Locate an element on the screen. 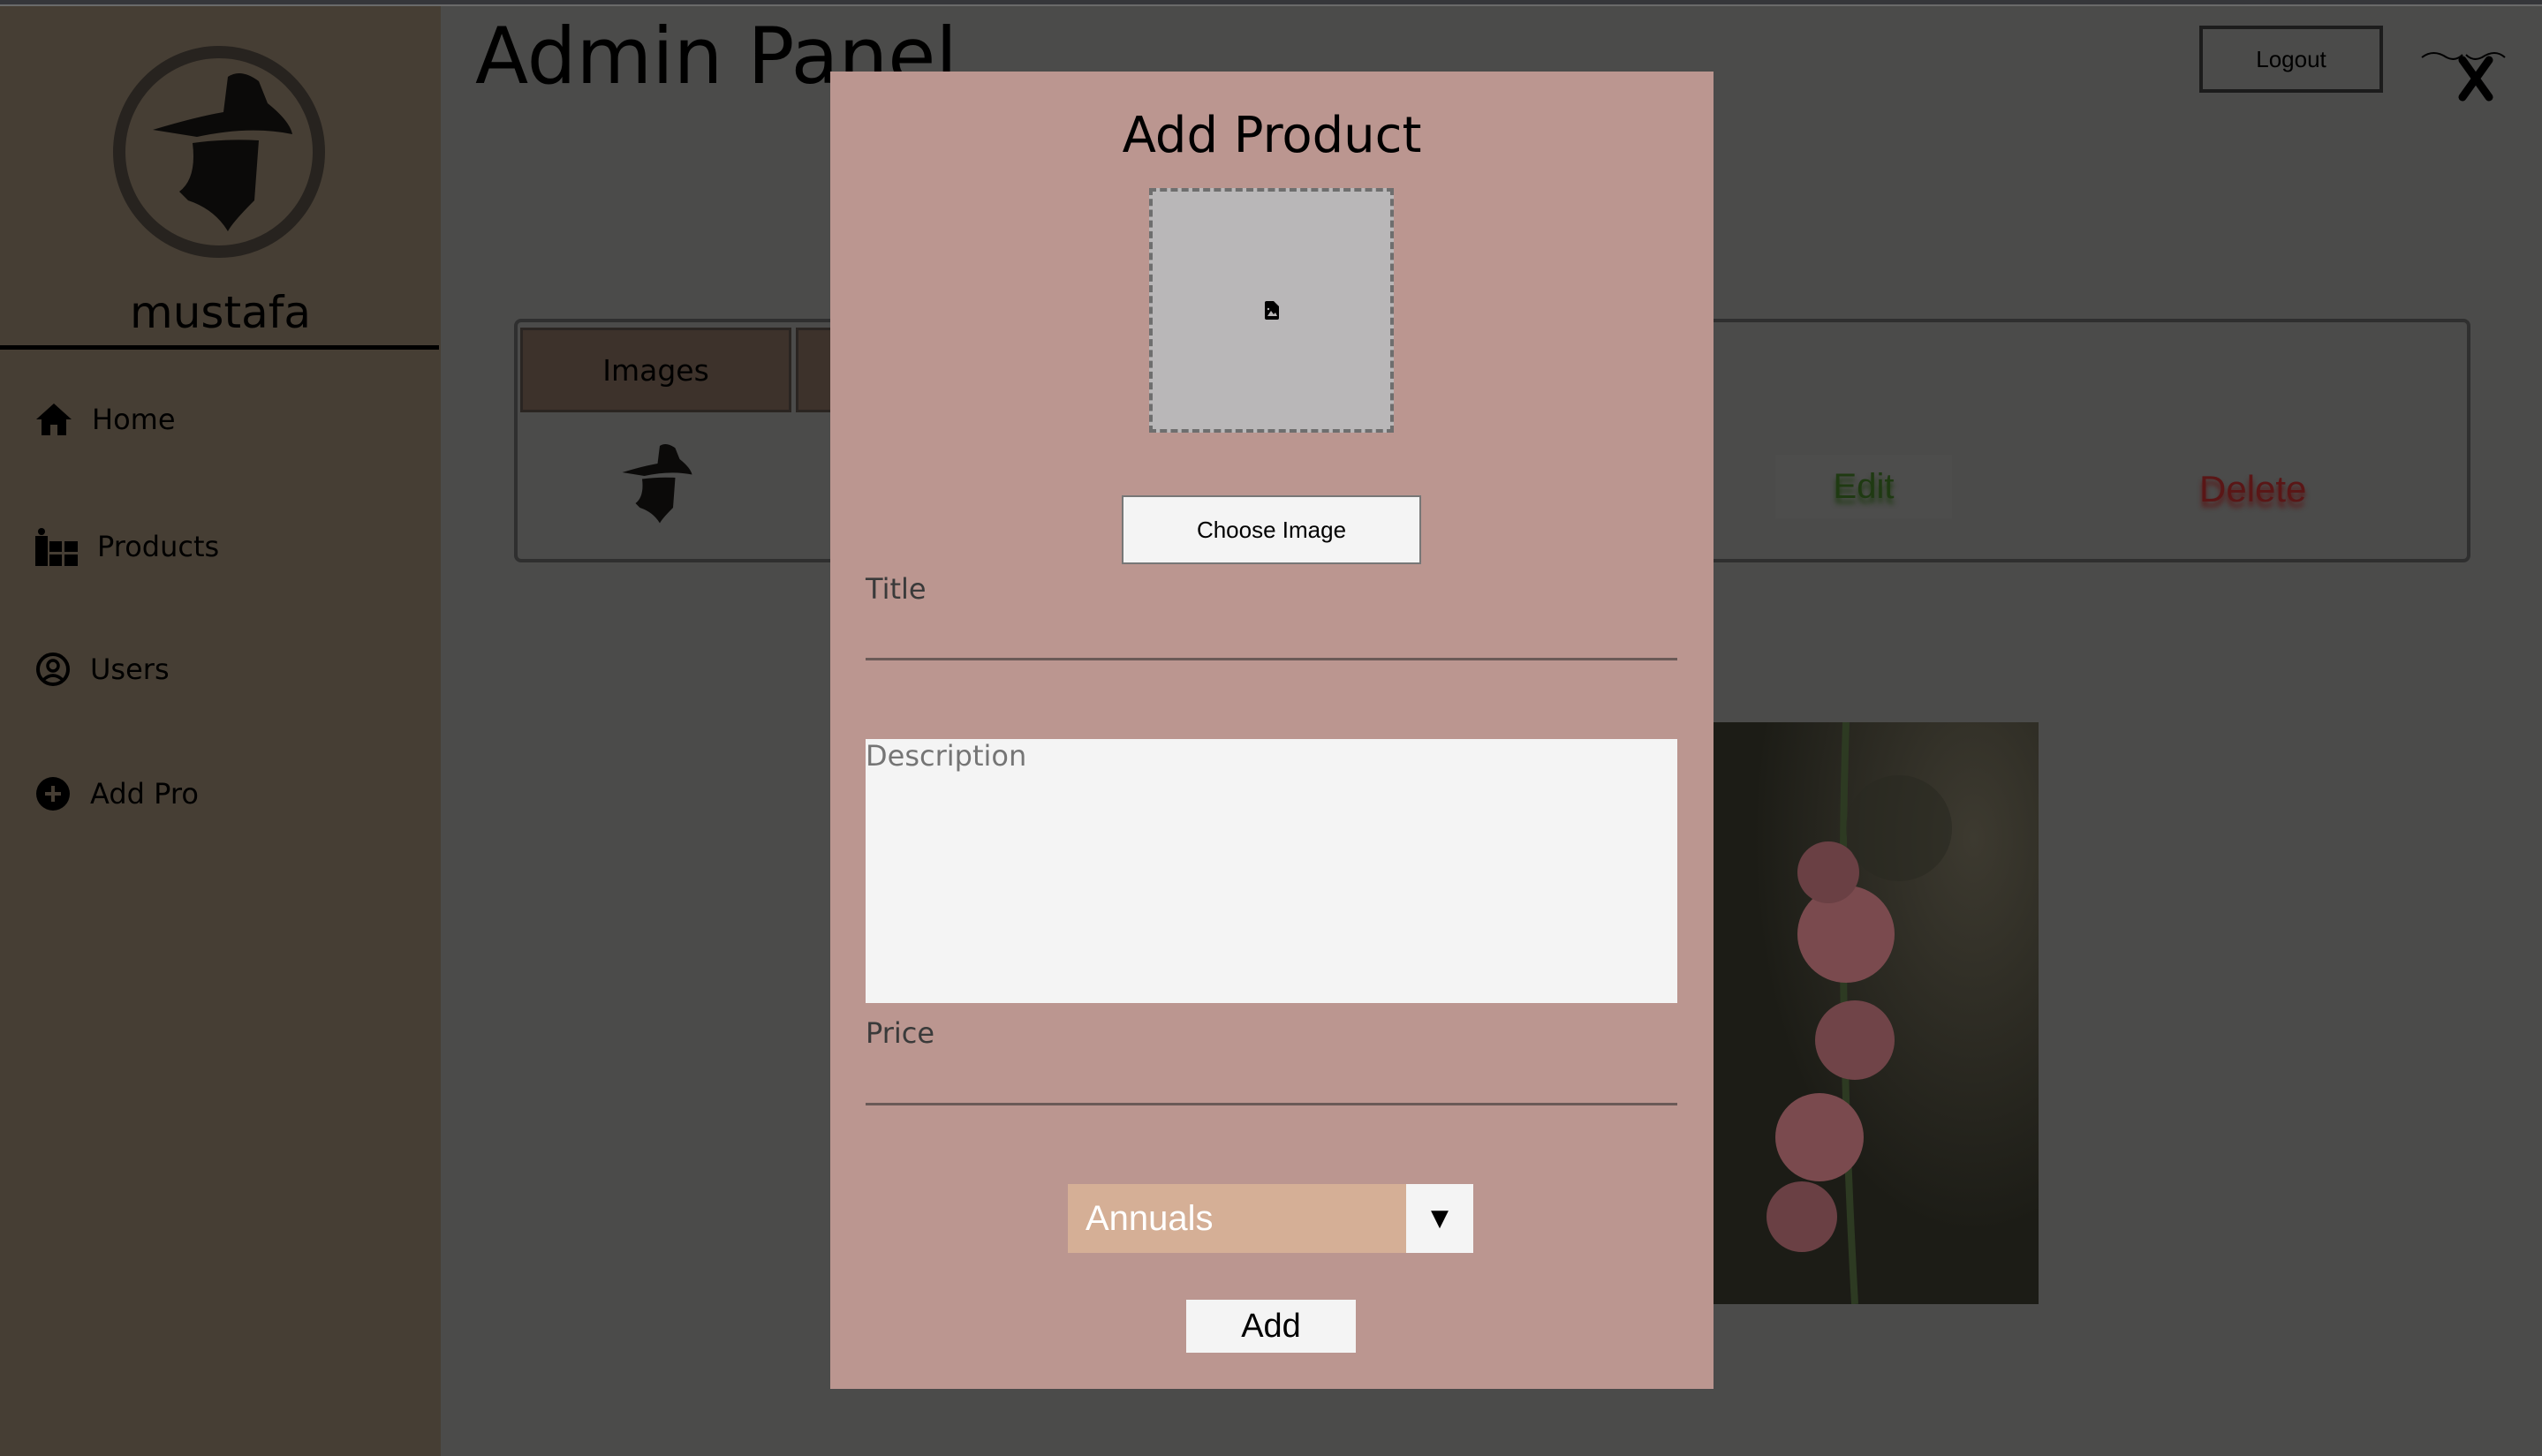  sidebar-item-label: Users is located at coordinates (130, 669).